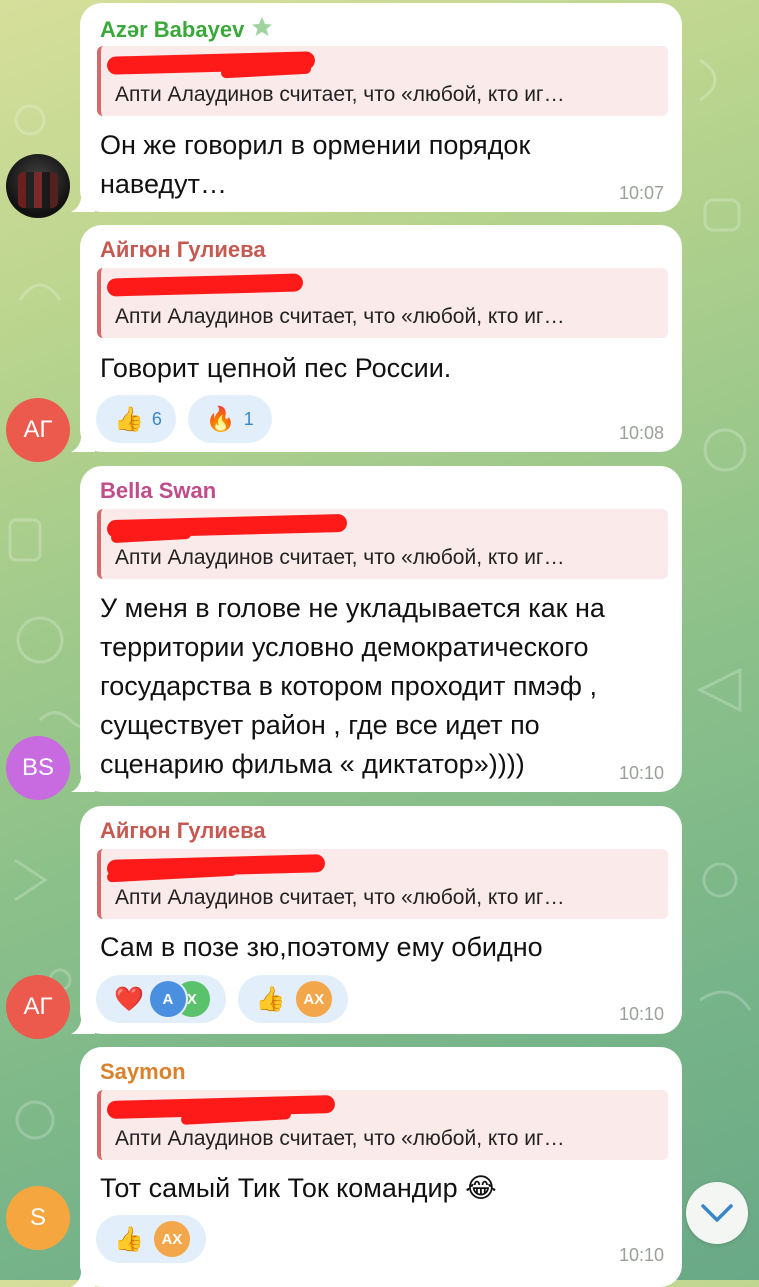 The width and height of the screenshot is (759, 1287). I want to click on message-time: 10:07, so click(641, 193).